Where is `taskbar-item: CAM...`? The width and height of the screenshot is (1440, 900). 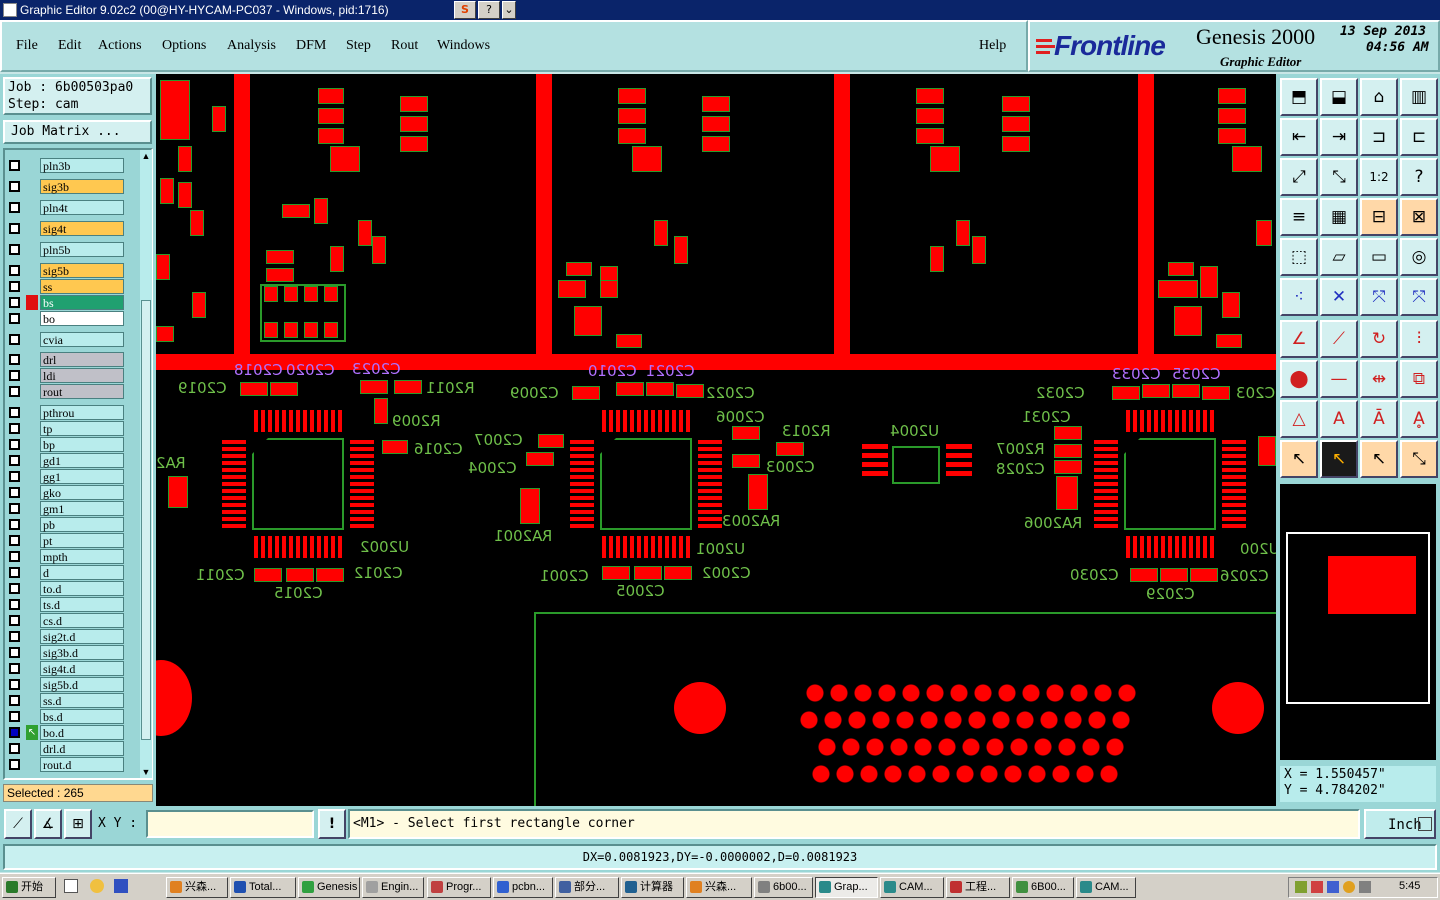 taskbar-item: CAM... is located at coordinates (912, 887).